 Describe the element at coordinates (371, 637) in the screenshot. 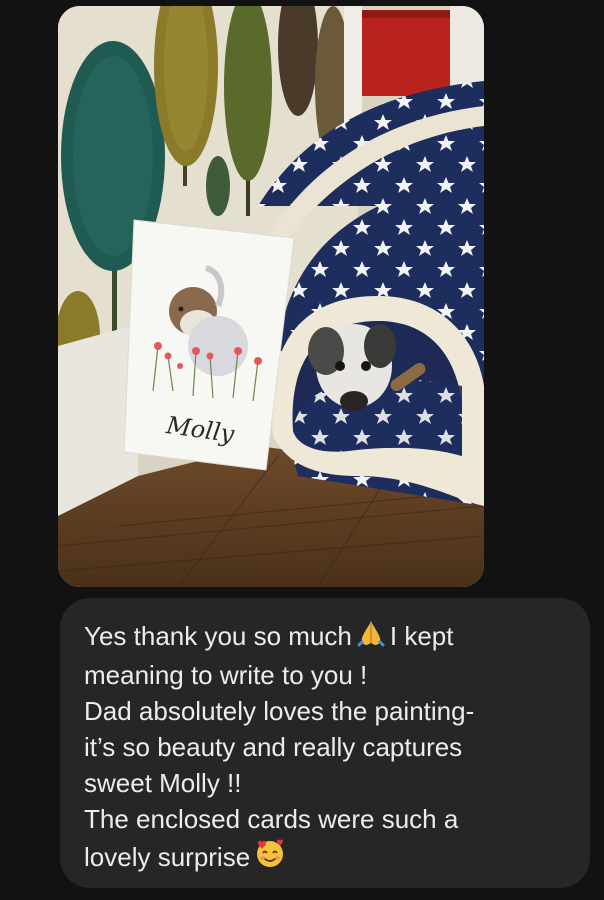

I see `folded-hands-icon` at that location.